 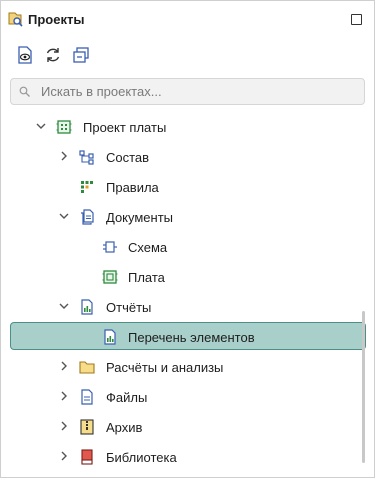 I want to click on tree-item-bom-selected: Перечень элементов, so click(x=187, y=337).